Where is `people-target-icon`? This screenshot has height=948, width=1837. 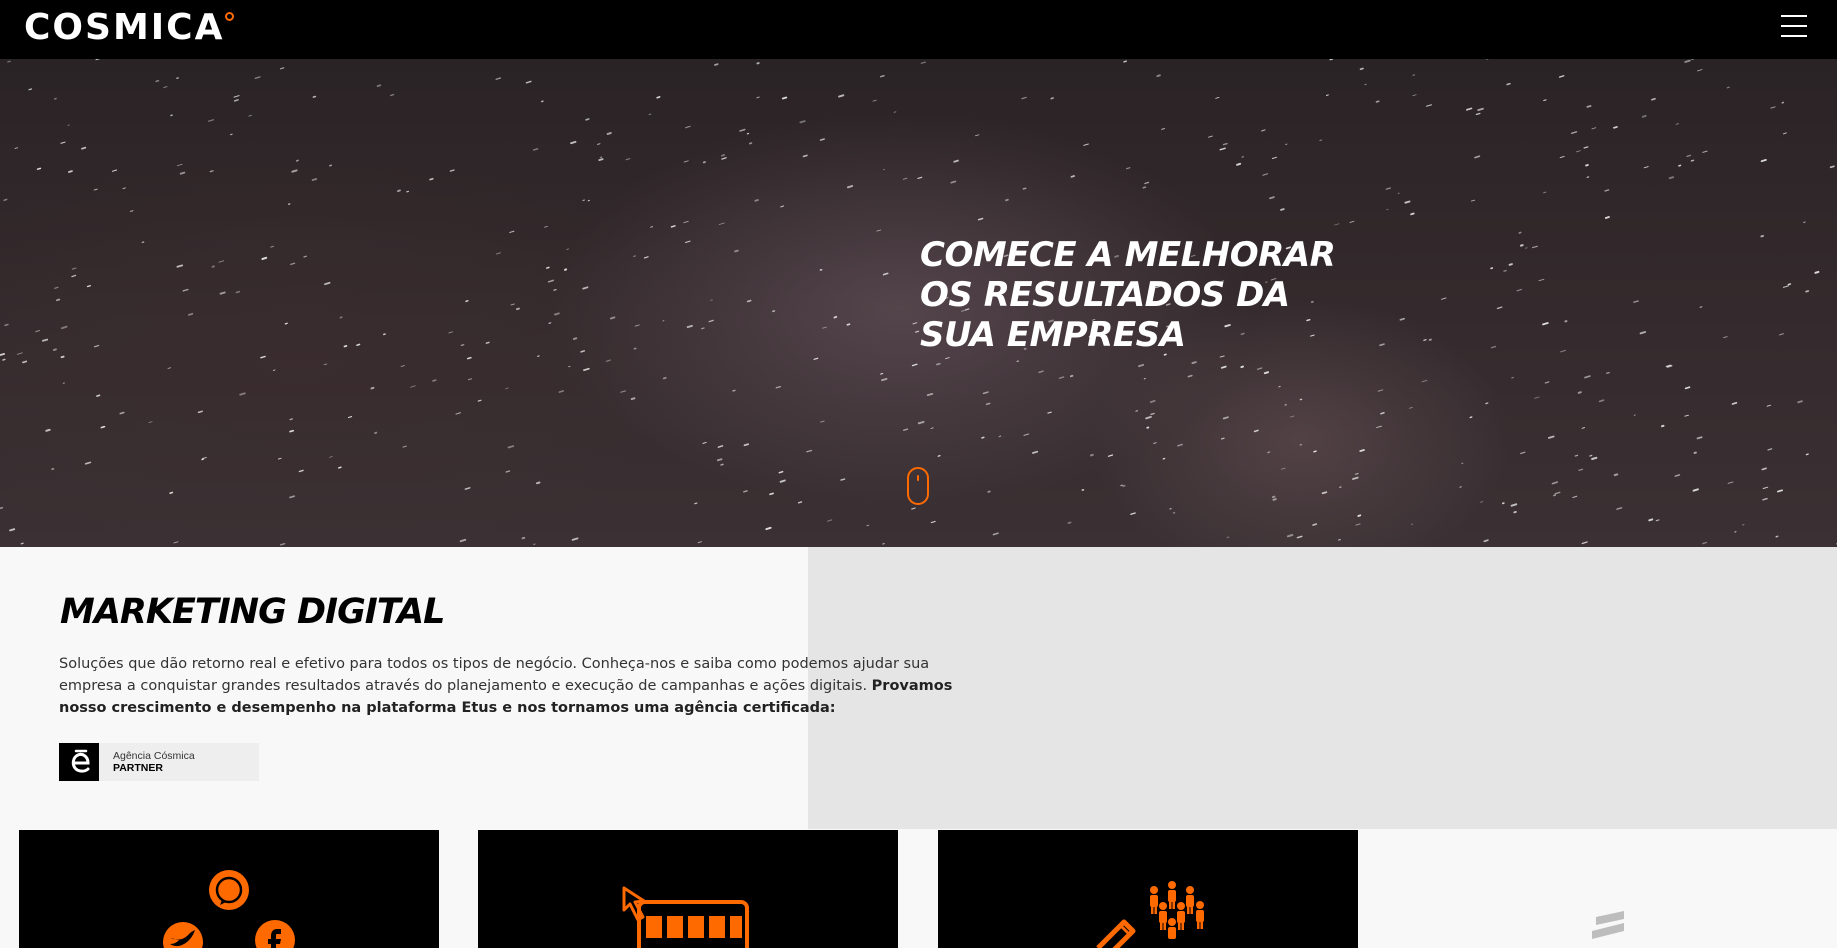 people-target-icon is located at coordinates (1150, 914).